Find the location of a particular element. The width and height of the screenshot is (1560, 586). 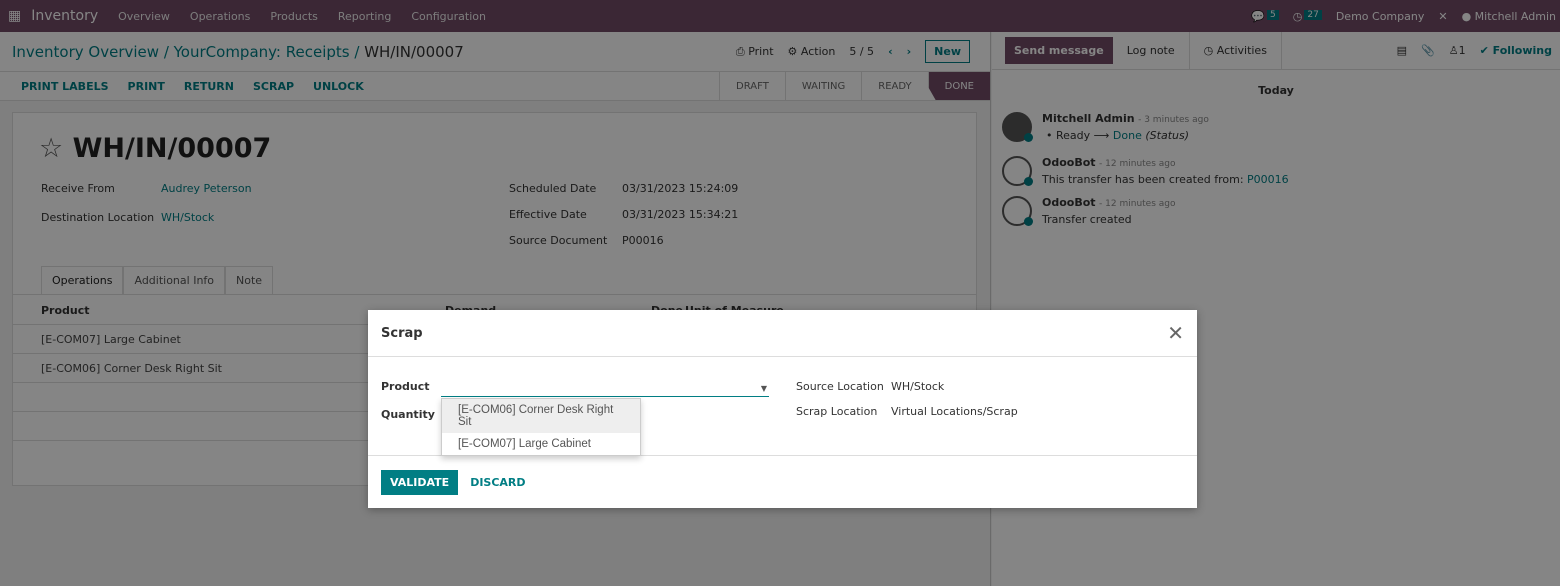

source-location-value: WH/Stock is located at coordinates (917, 386).